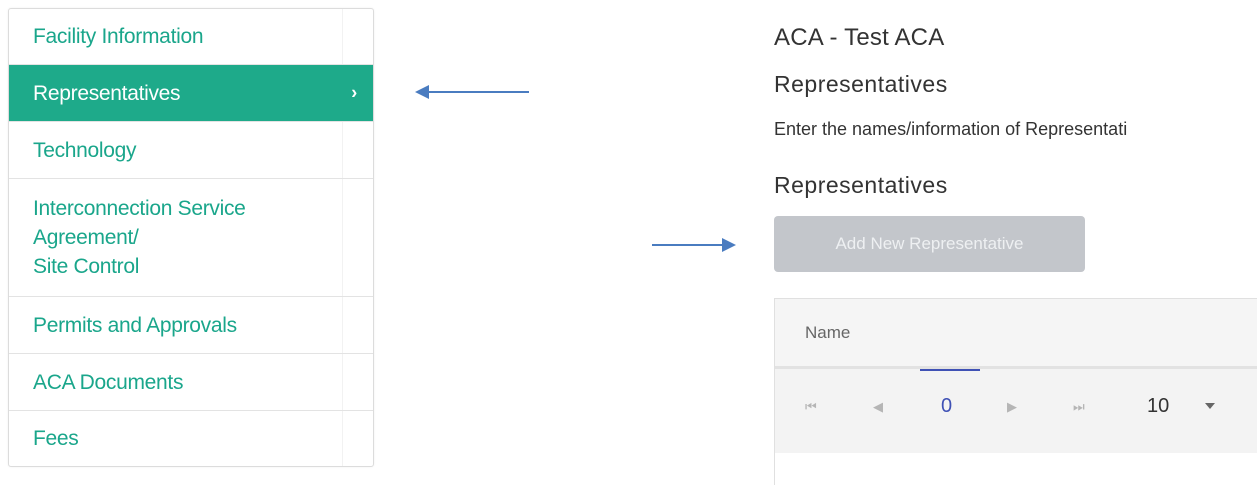 The image size is (1257, 485). Describe the element at coordinates (946, 406) in the screenshot. I see `current-page-number: 0` at that location.